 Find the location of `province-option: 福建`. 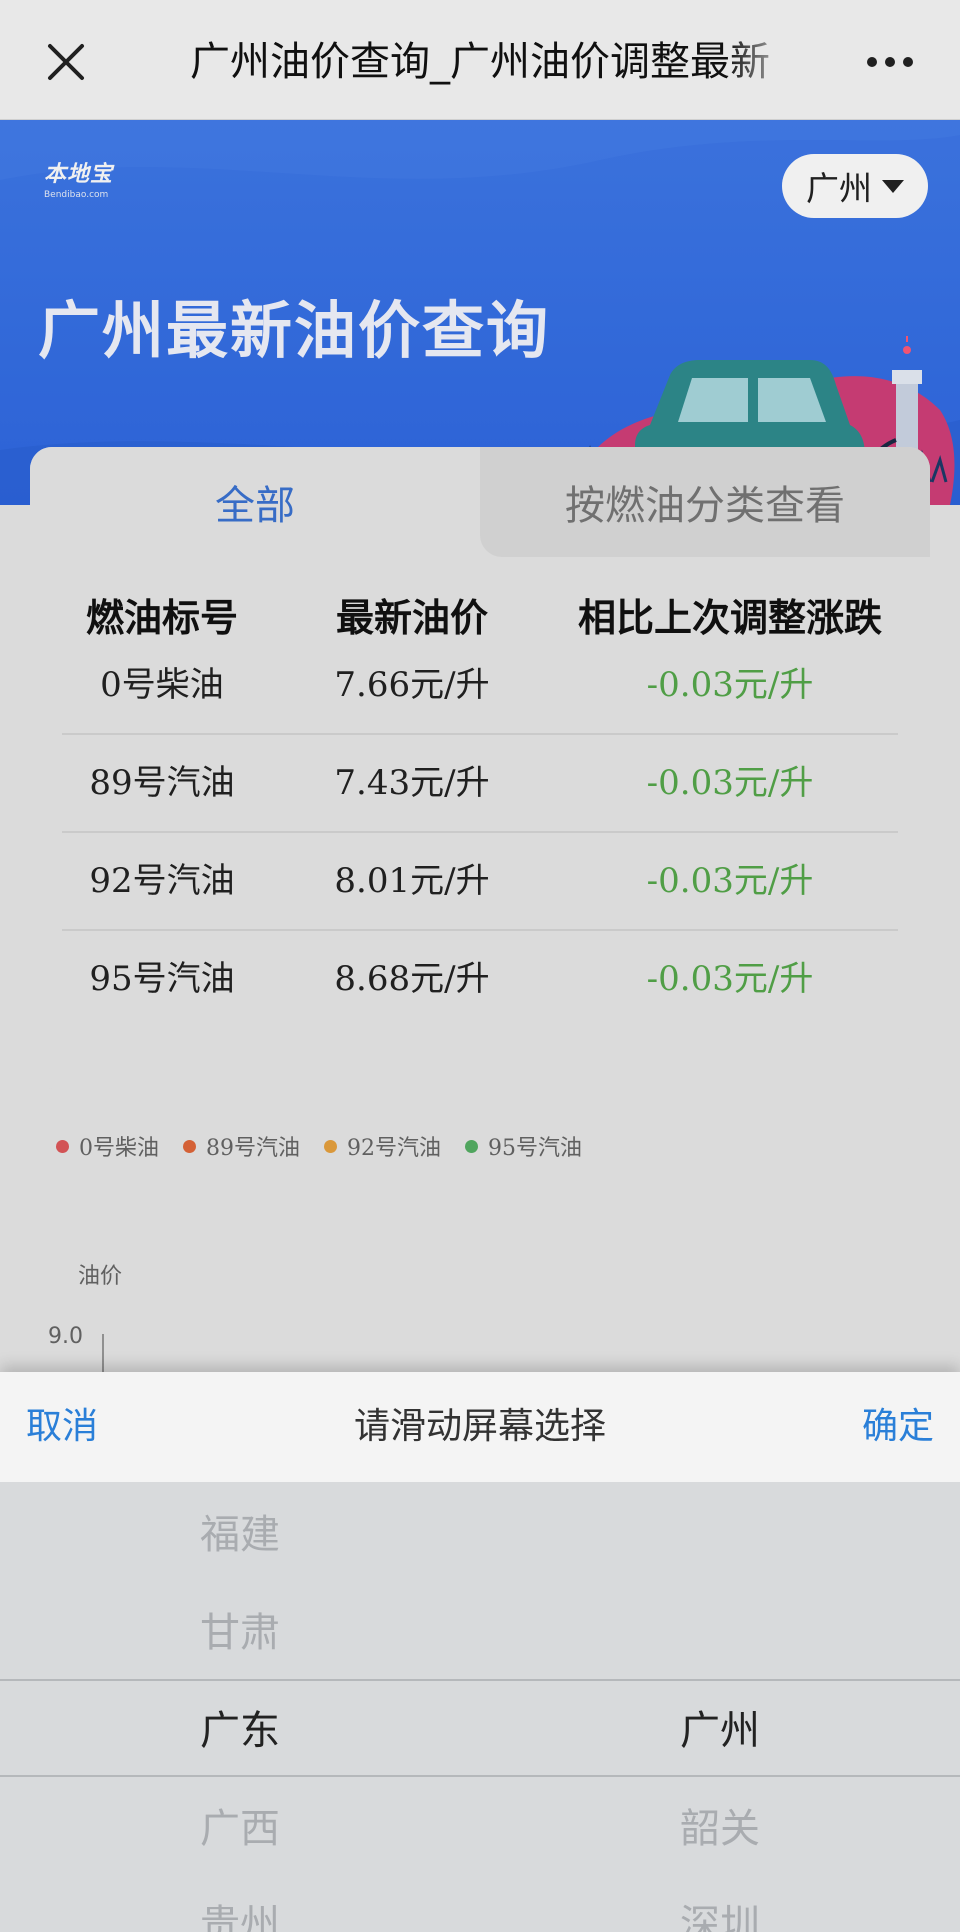

province-option: 福建 is located at coordinates (240, 1531).